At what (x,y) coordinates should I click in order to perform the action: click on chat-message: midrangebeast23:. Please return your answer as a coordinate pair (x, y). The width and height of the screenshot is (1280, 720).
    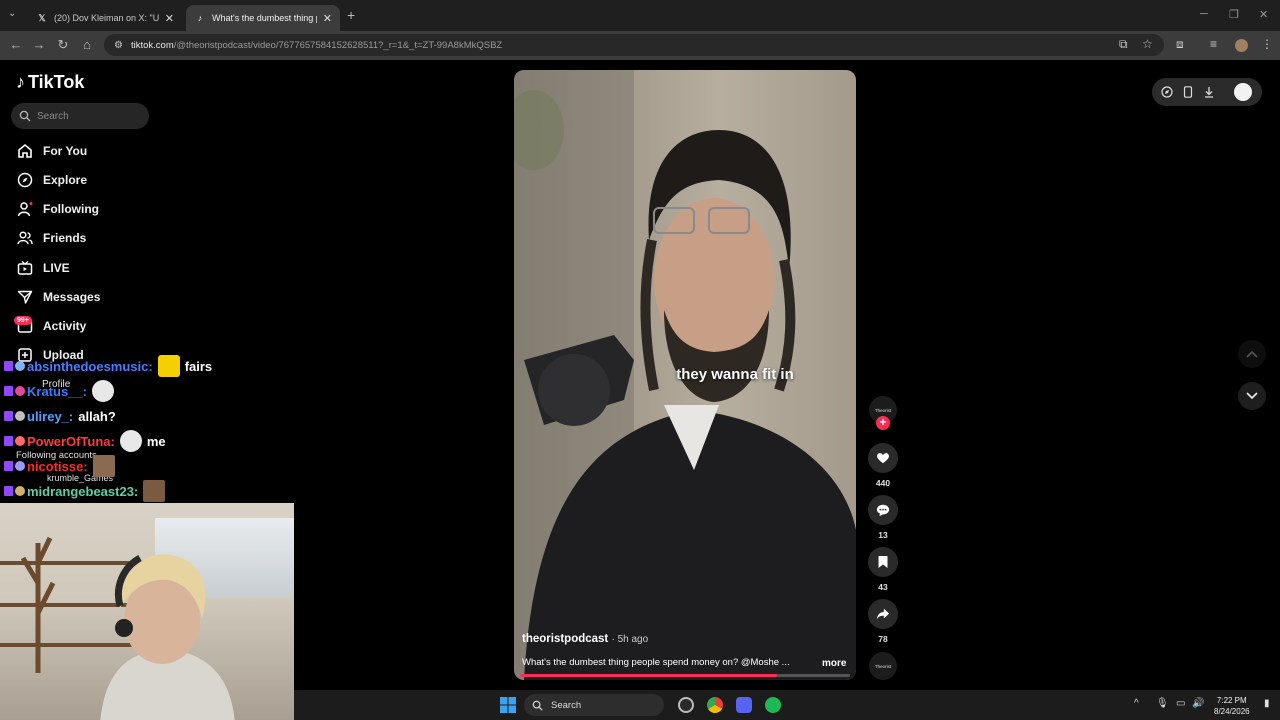
    Looking at the image, I should click on (87, 491).